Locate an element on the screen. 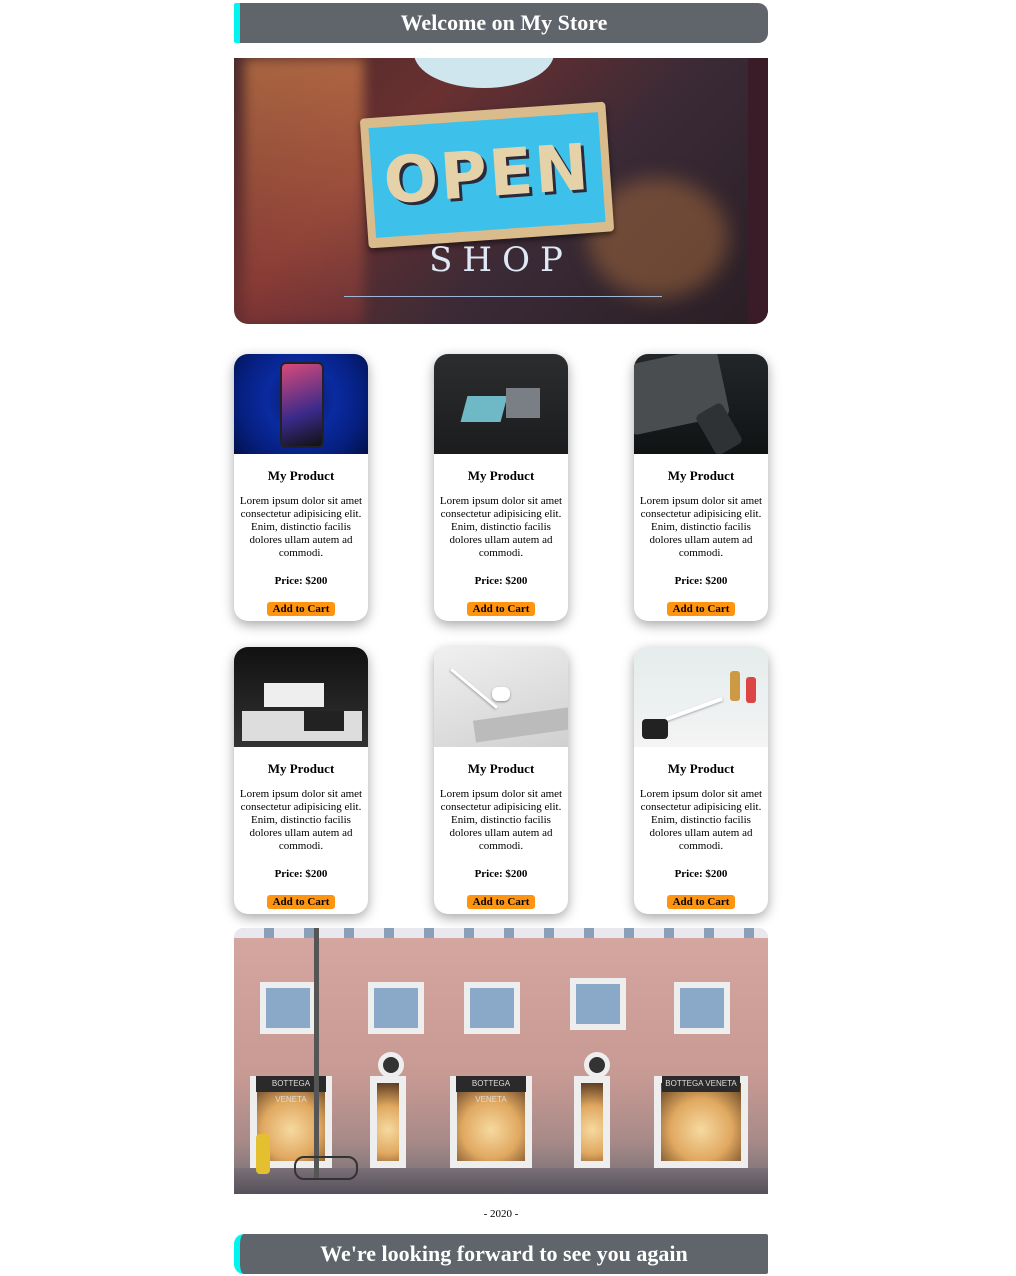 The image size is (1016, 1276). footer-year: - 2020 - is located at coordinates (501, 1214).